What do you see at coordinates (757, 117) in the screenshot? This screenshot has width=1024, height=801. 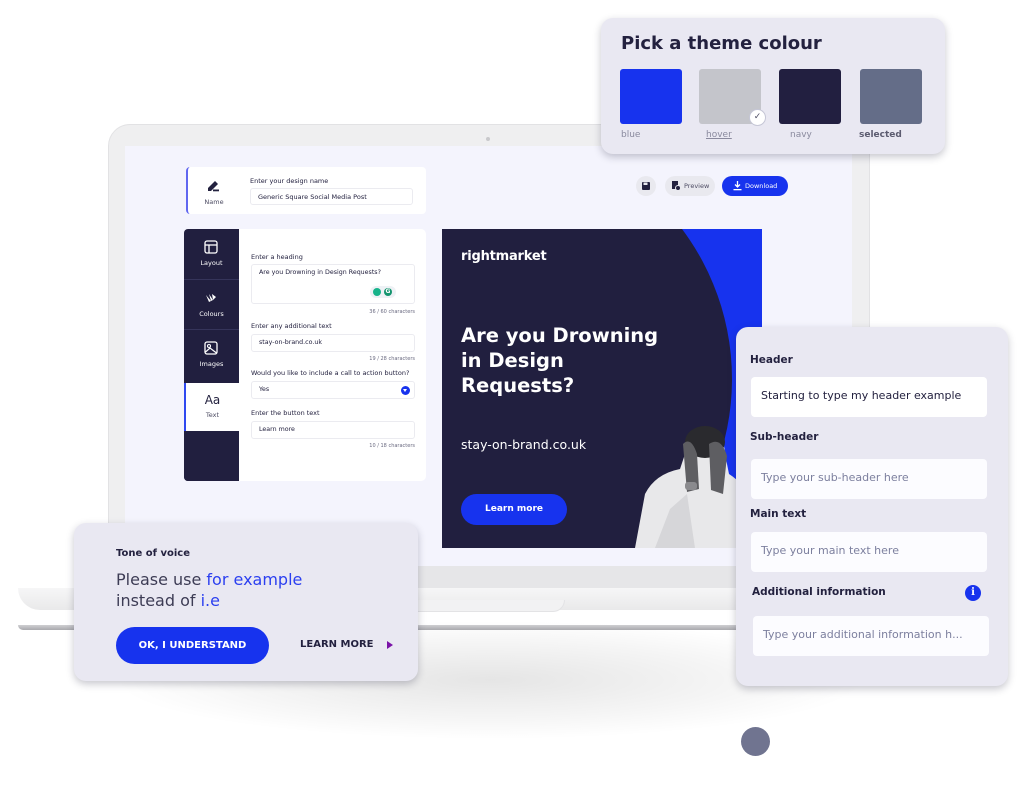 I see `check-icon: ✓` at bounding box center [757, 117].